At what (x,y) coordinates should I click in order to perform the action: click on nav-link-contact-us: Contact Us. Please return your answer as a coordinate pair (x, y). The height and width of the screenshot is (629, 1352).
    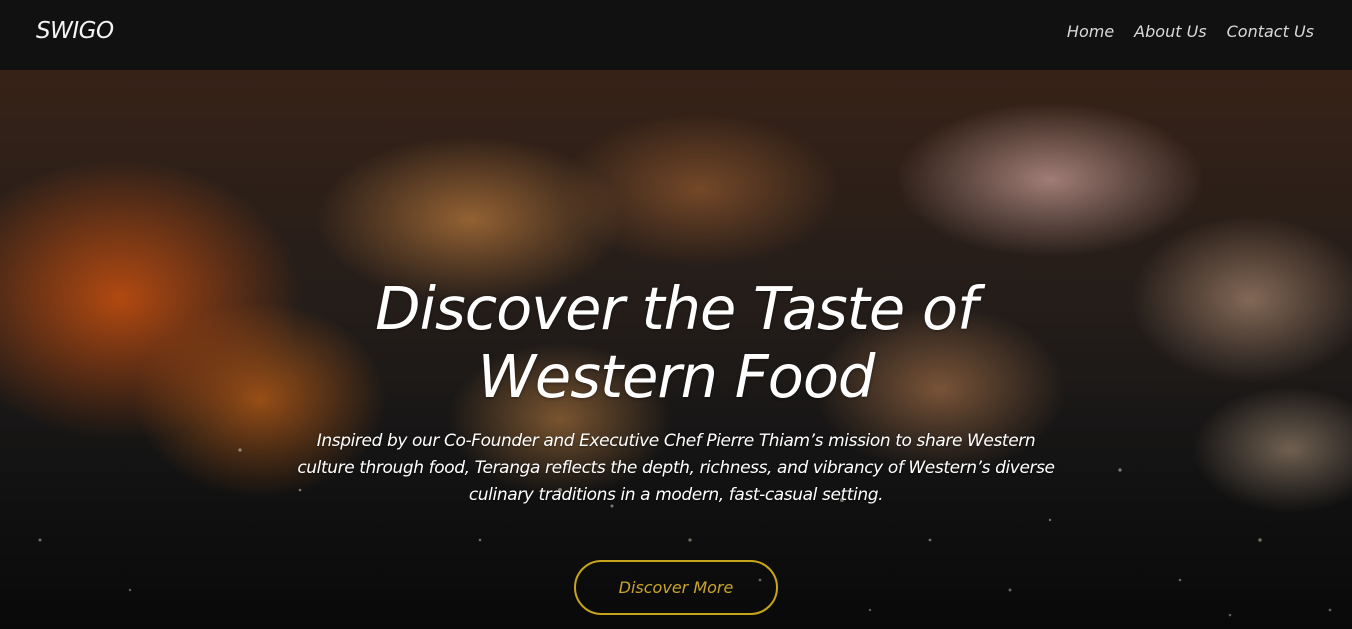
    Looking at the image, I should click on (1270, 31).